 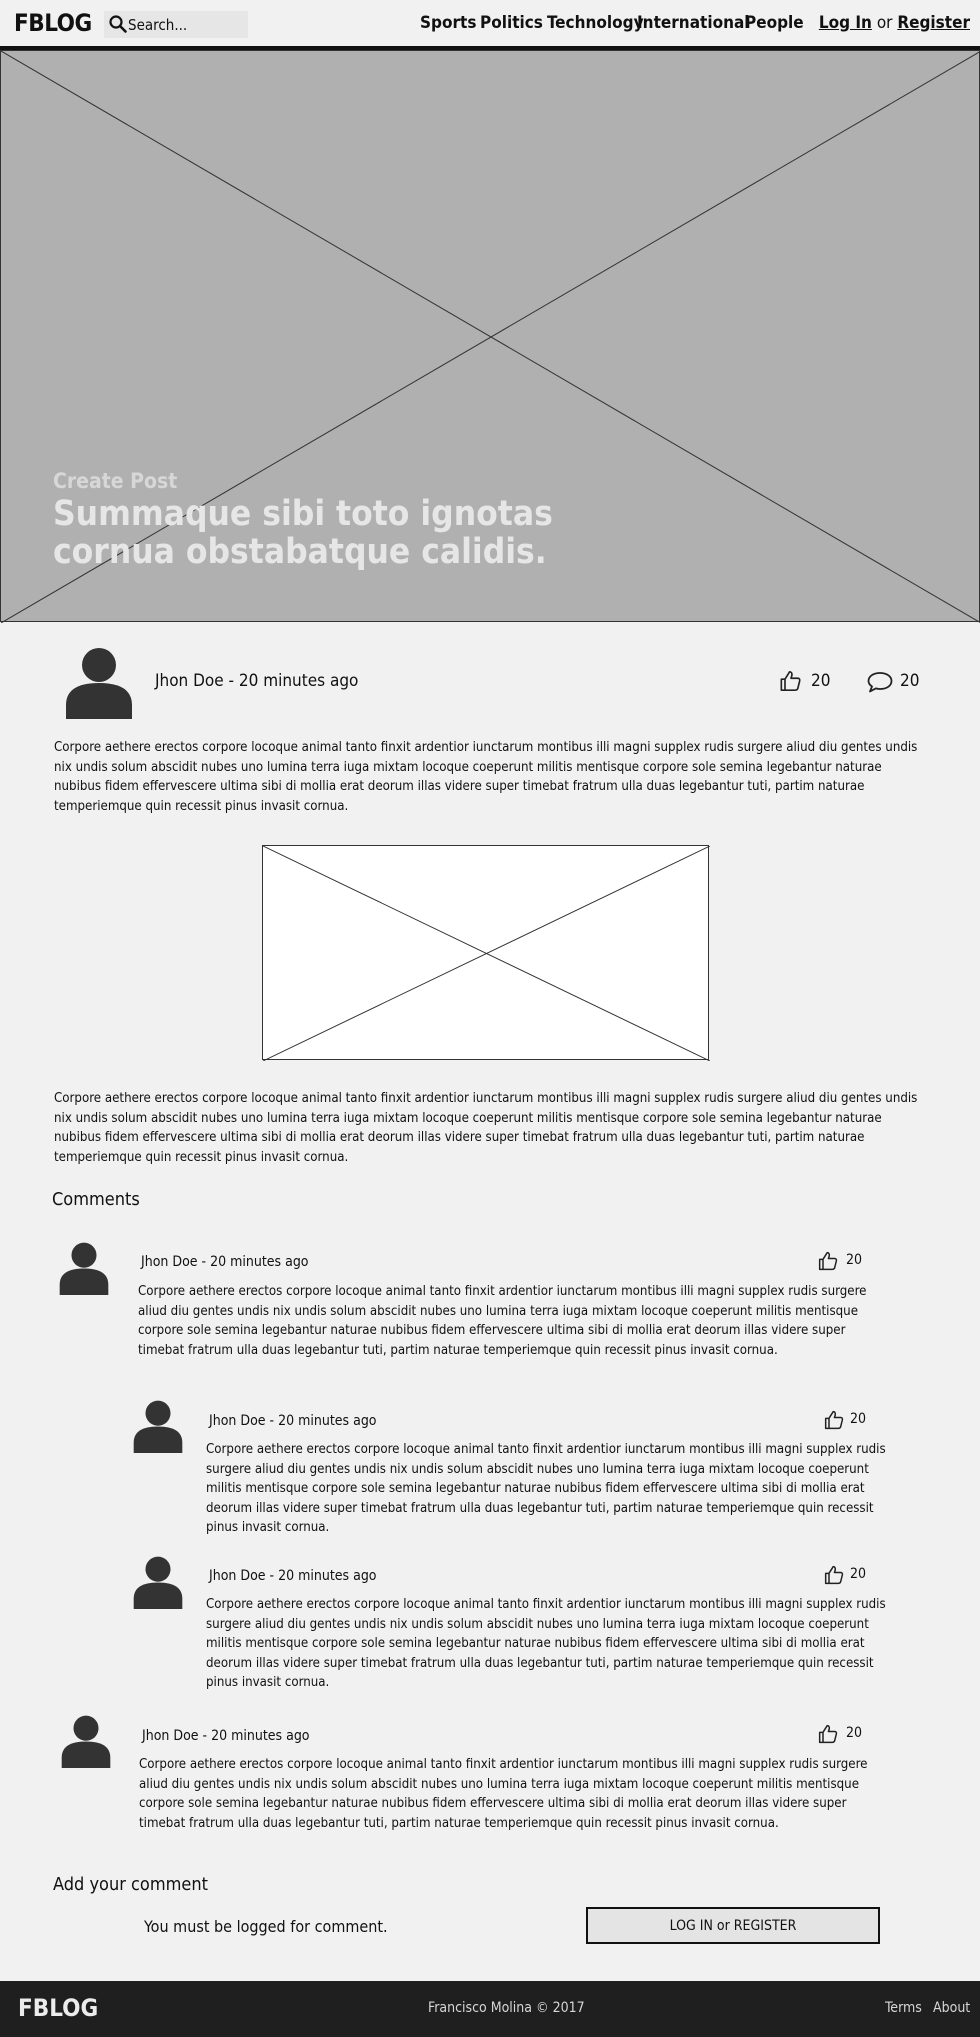 I want to click on login-link: Log In, so click(x=845, y=23).